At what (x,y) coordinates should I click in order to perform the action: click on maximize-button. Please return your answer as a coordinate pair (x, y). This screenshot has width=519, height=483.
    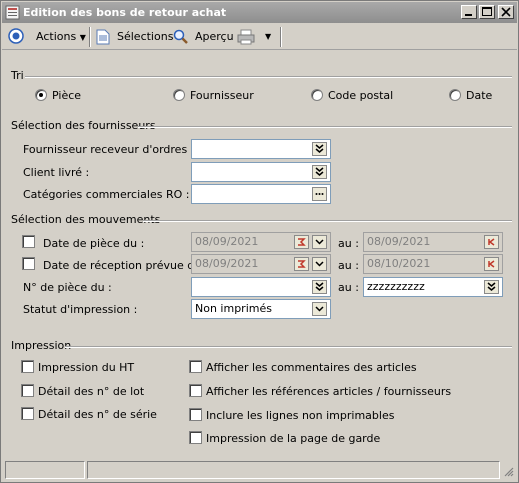
    Looking at the image, I should click on (487, 12).